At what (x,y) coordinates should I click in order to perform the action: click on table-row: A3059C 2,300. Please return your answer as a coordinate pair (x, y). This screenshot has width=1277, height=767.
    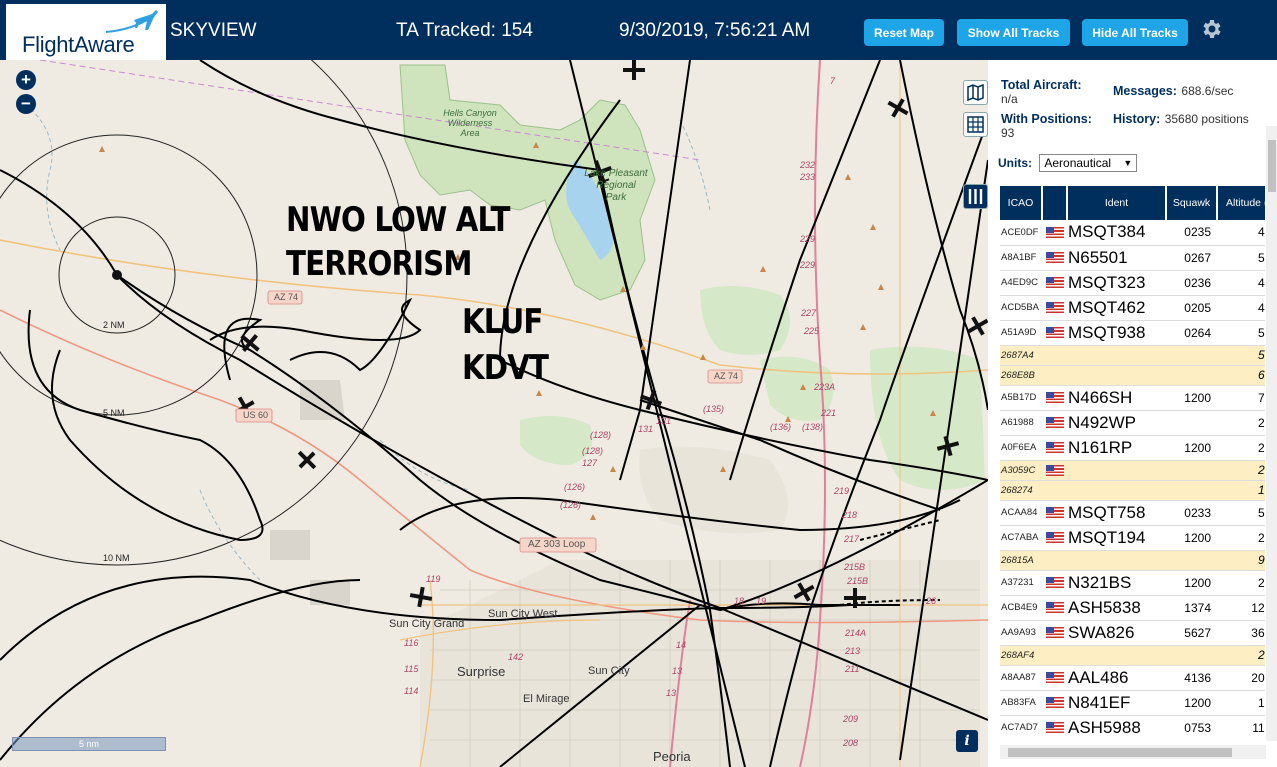
    Looking at the image, I should click on (1132, 470).